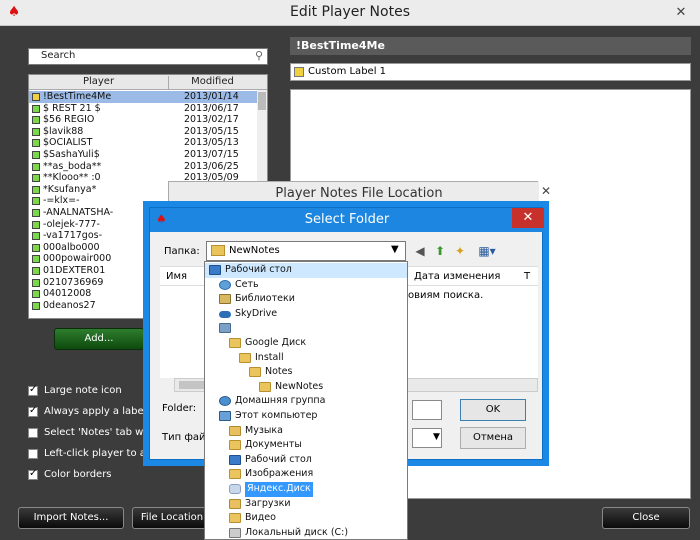 Image resolution: width=700 pixels, height=540 pixels. Describe the element at coordinates (99, 82) in the screenshot. I see `column-header-player: Player` at that location.